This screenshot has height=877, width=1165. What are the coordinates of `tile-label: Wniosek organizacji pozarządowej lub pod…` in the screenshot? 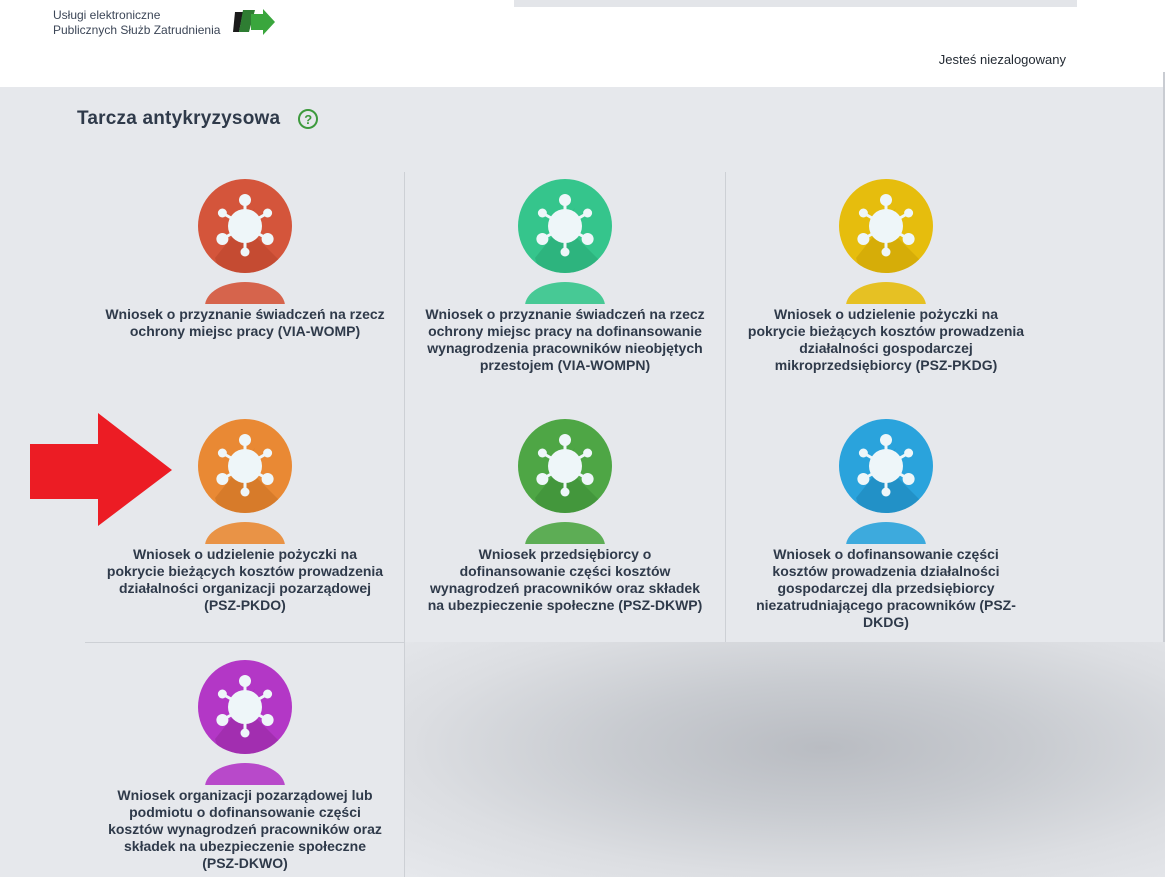 It's located at (245, 829).